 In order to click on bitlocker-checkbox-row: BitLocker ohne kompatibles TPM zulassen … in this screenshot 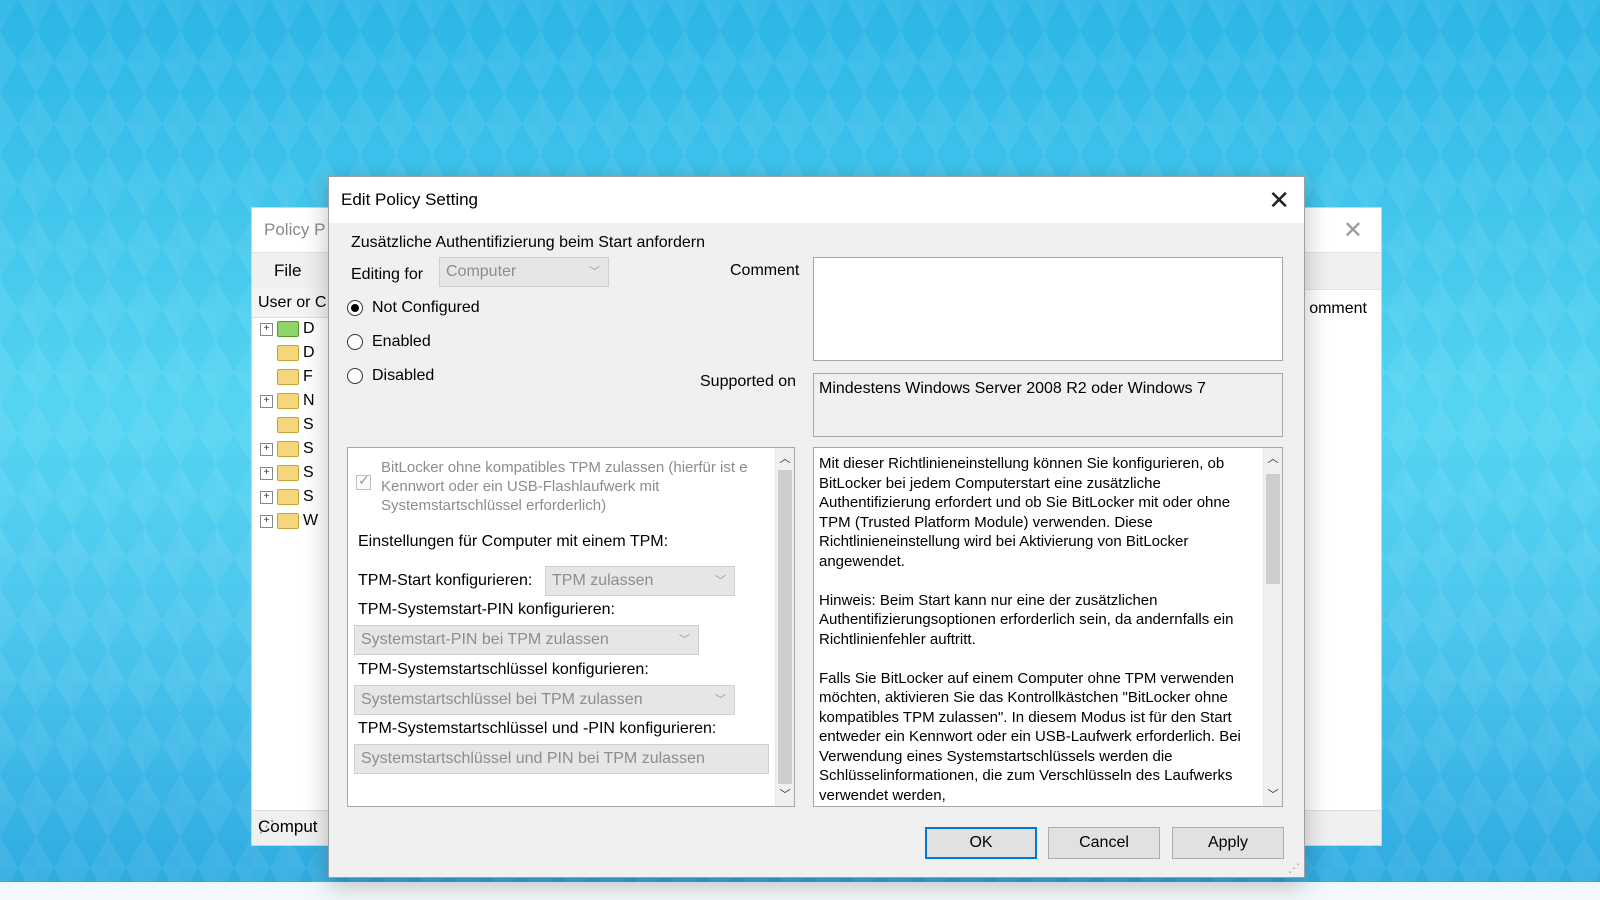, I will do `click(561, 486)`.